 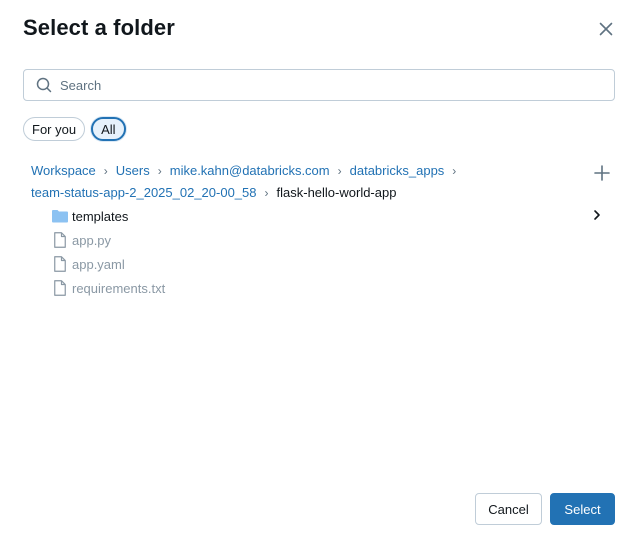 What do you see at coordinates (332, 288) in the screenshot?
I see `tree-item-file: requirements.txt` at bounding box center [332, 288].